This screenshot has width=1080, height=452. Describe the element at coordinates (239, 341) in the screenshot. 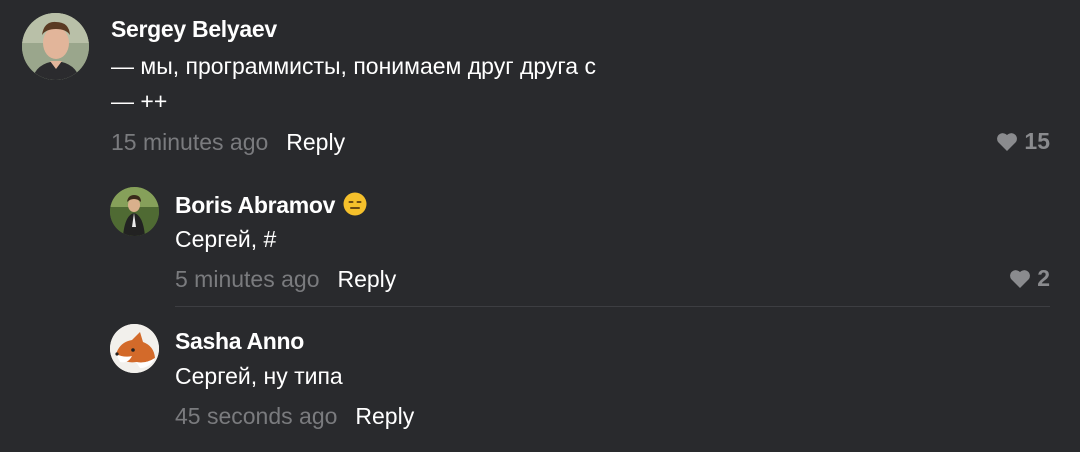

I see `comment-author: Sasha Anno` at that location.